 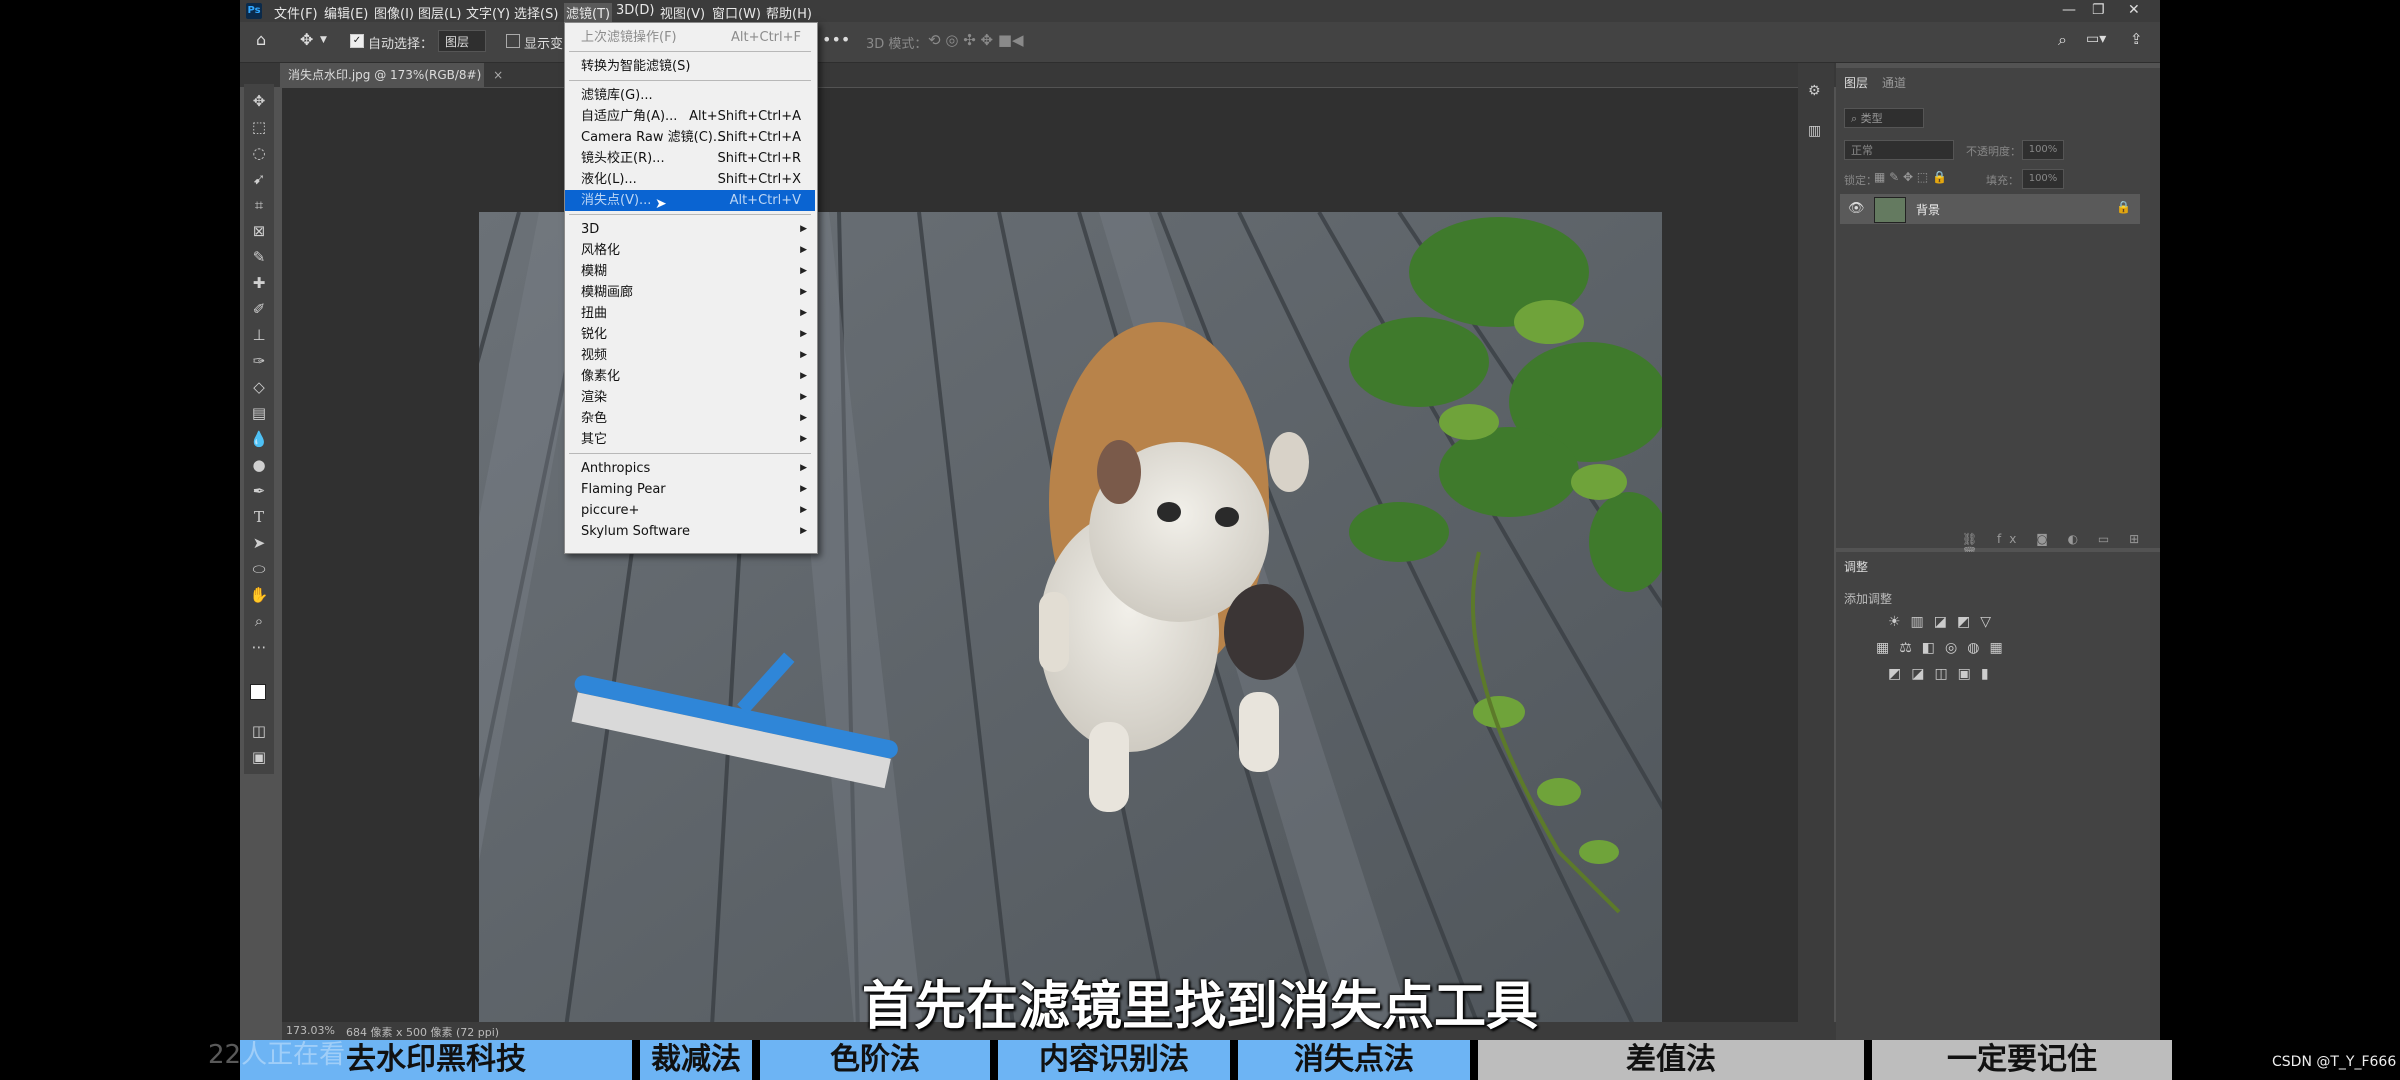 I want to click on filter-menu-item: 上次滤镜操作(F) Alt+Ctrl+F, so click(x=690, y=37).